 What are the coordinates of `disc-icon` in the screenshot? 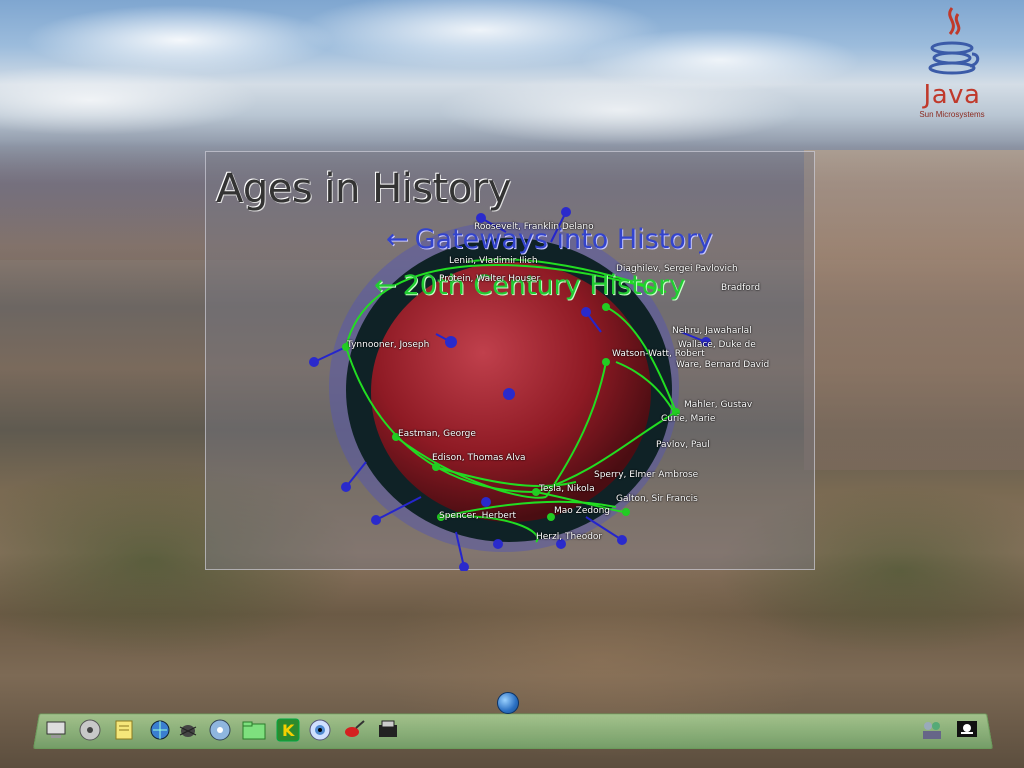 It's located at (220, 730).